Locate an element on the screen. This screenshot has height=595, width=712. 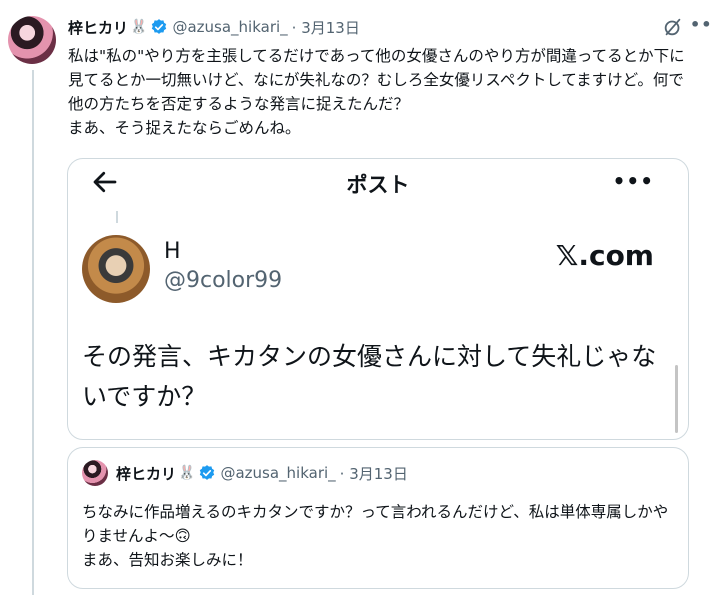
embed-title: ポスト is located at coordinates (378, 185).